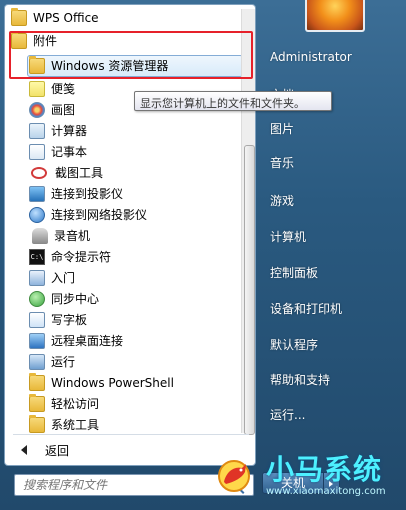 This screenshot has height=510, width=406. What do you see at coordinates (63, 278) in the screenshot?
I see `program-label: 入门` at bounding box center [63, 278].